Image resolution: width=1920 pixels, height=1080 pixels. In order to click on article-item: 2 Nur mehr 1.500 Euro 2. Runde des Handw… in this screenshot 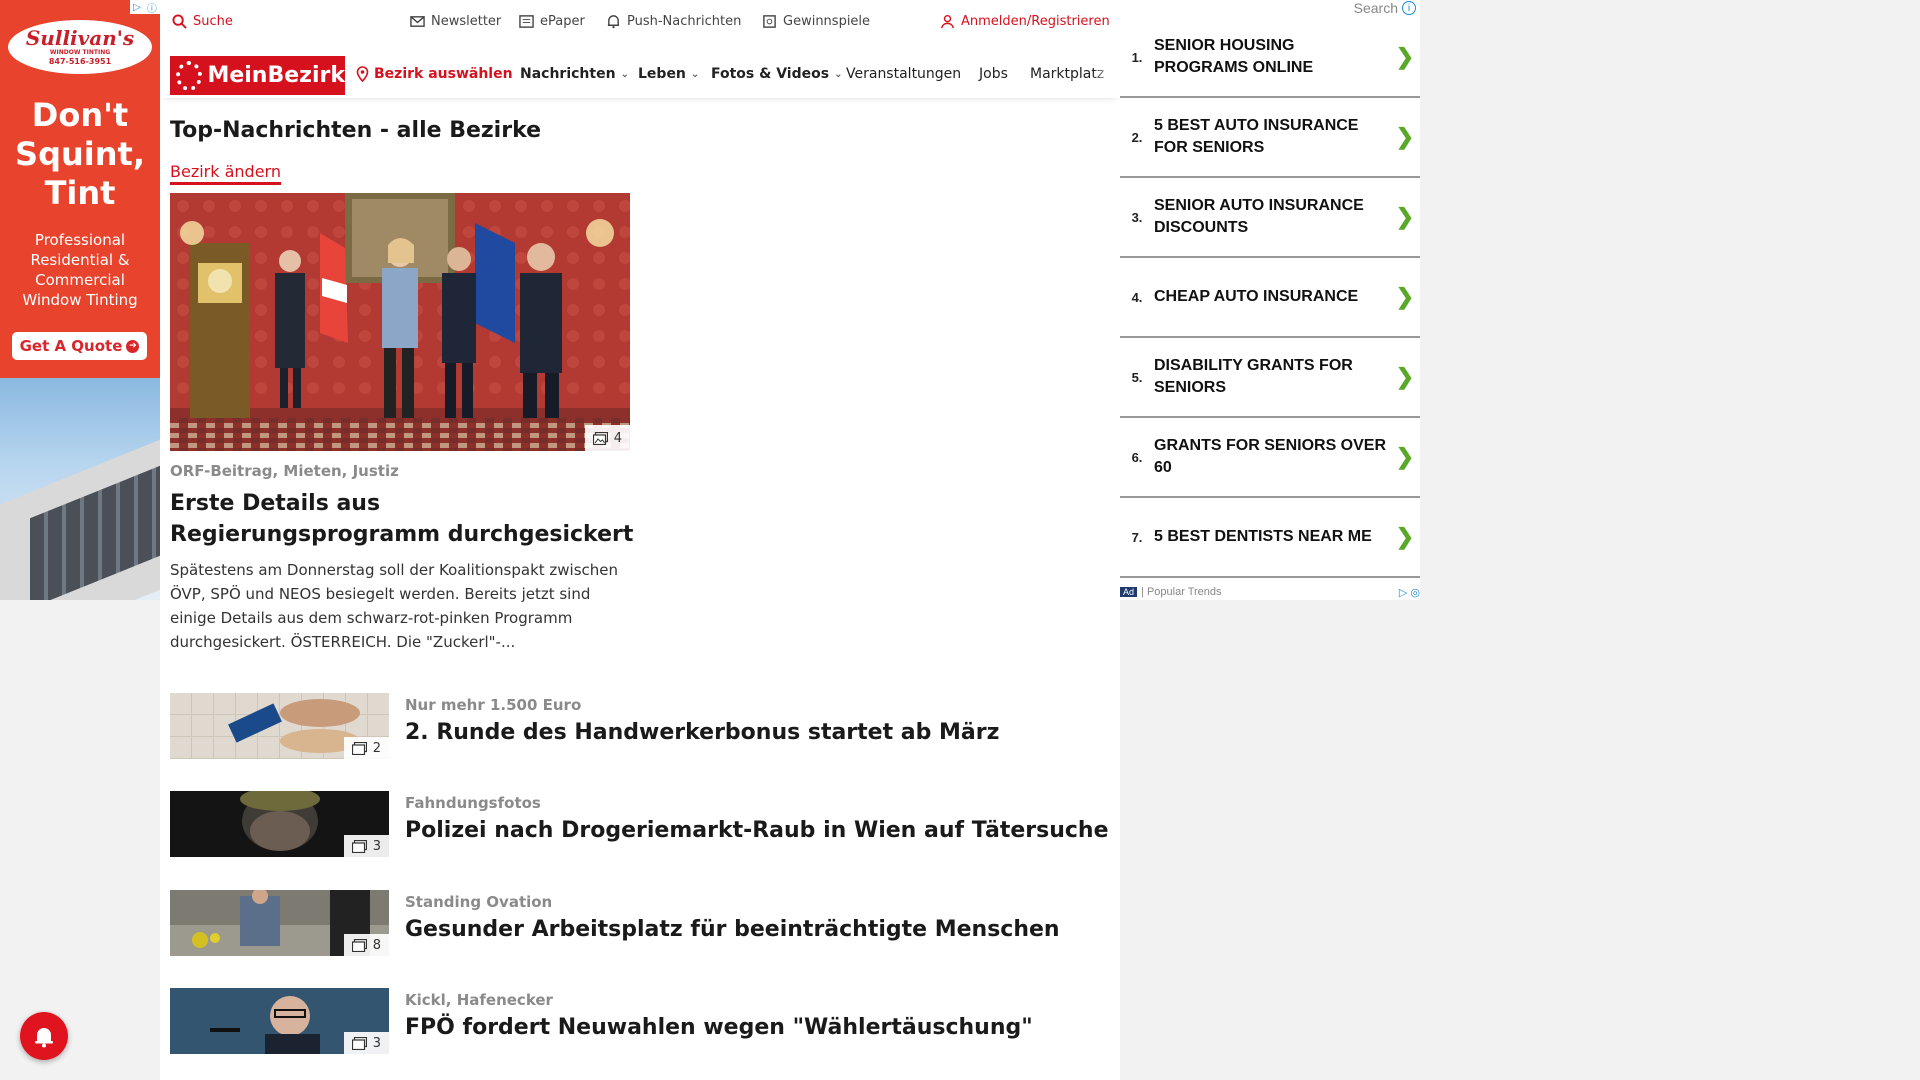, I will do `click(640, 726)`.